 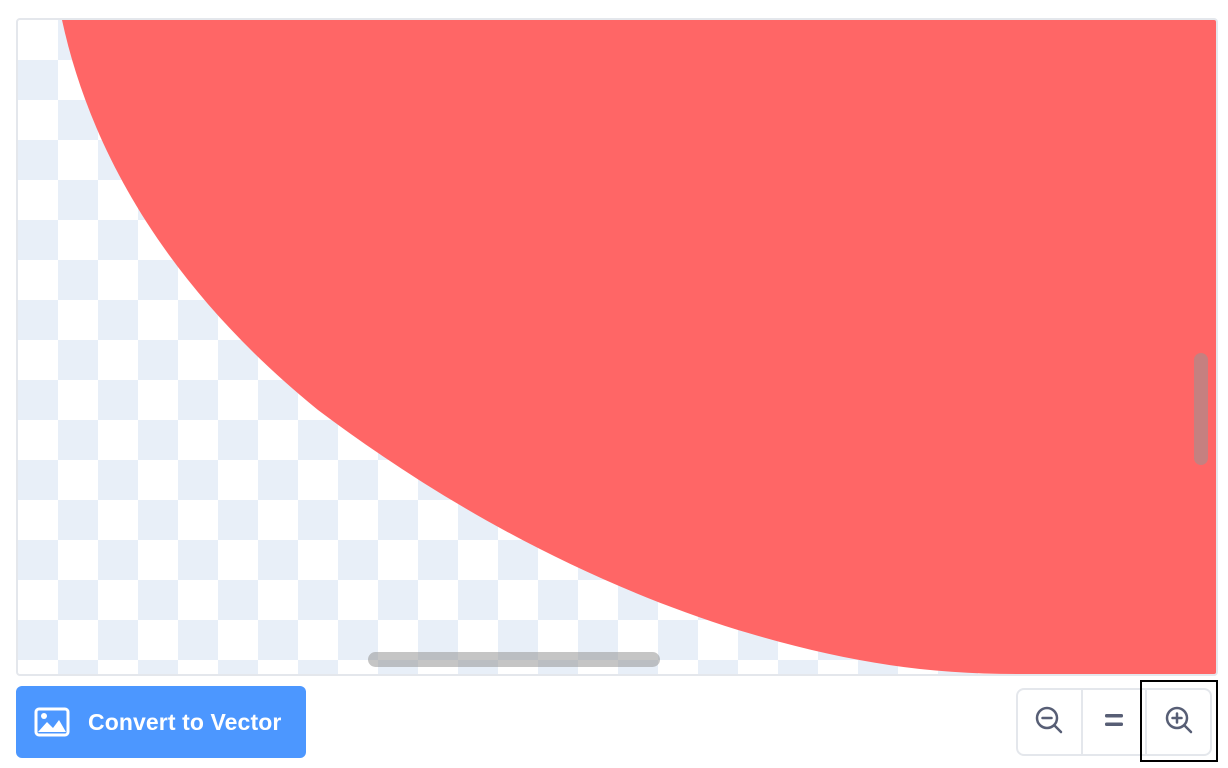 I want to click on horizontal-scrollbar, so click(x=514, y=659).